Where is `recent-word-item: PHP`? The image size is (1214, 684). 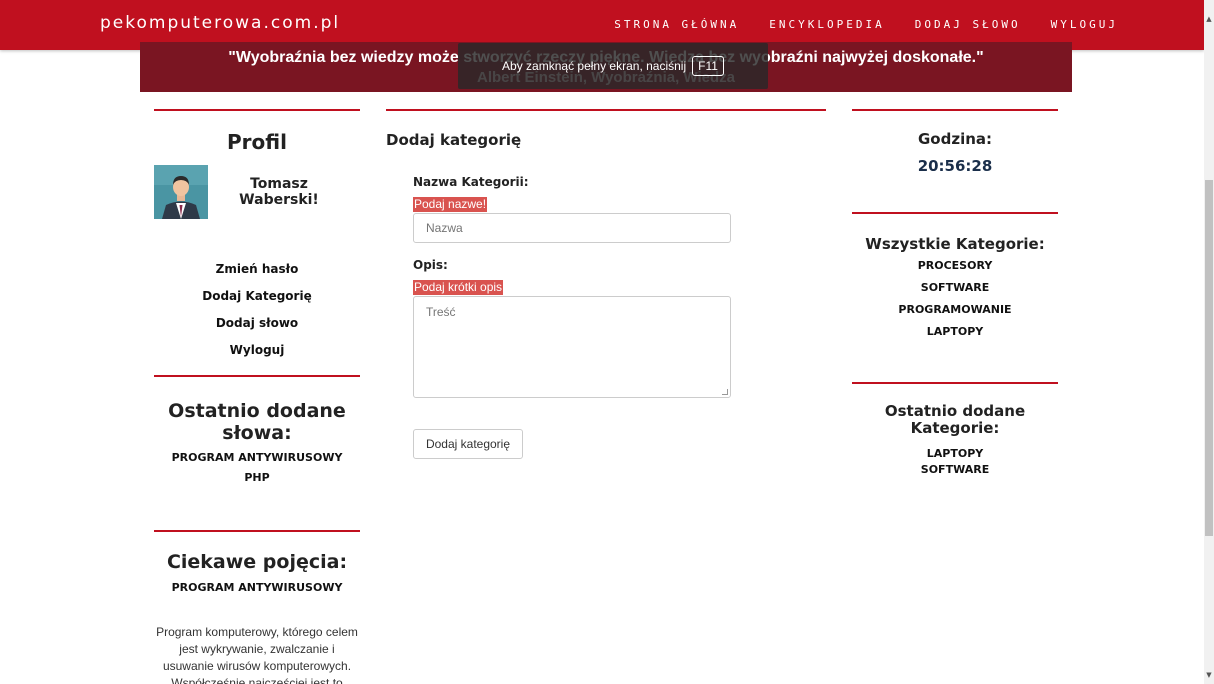
recent-word-item: PHP is located at coordinates (257, 478).